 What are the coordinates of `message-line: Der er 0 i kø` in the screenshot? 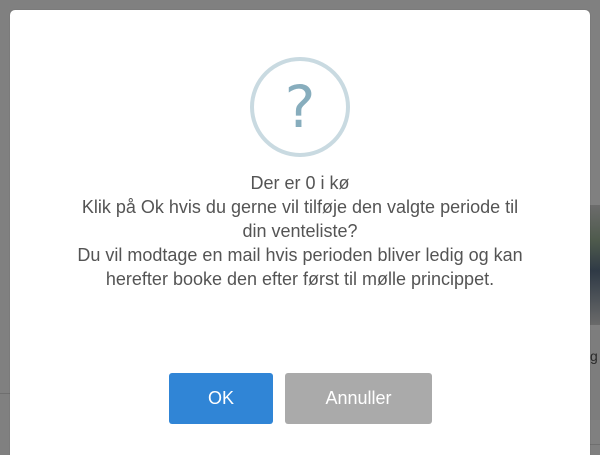 It's located at (300, 183).